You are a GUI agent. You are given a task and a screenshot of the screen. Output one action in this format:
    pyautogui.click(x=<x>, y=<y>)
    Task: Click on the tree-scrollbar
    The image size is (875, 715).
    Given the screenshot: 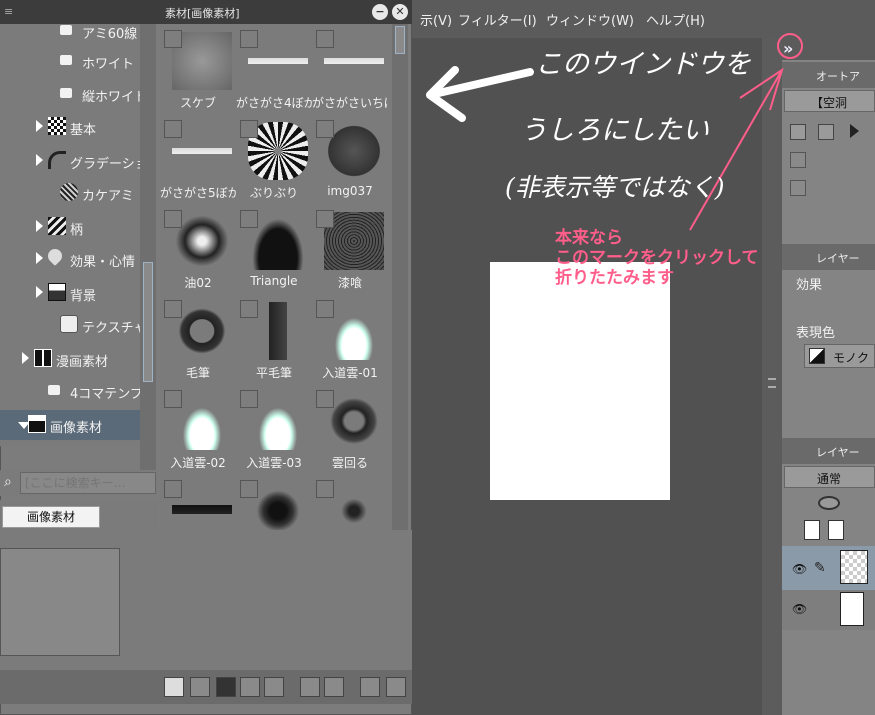 What is the action you would take?
    pyautogui.click(x=148, y=247)
    